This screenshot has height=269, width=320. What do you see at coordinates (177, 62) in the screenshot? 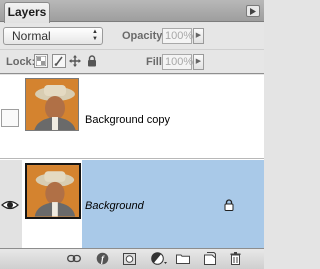
I see `fill-input: 100%` at bounding box center [177, 62].